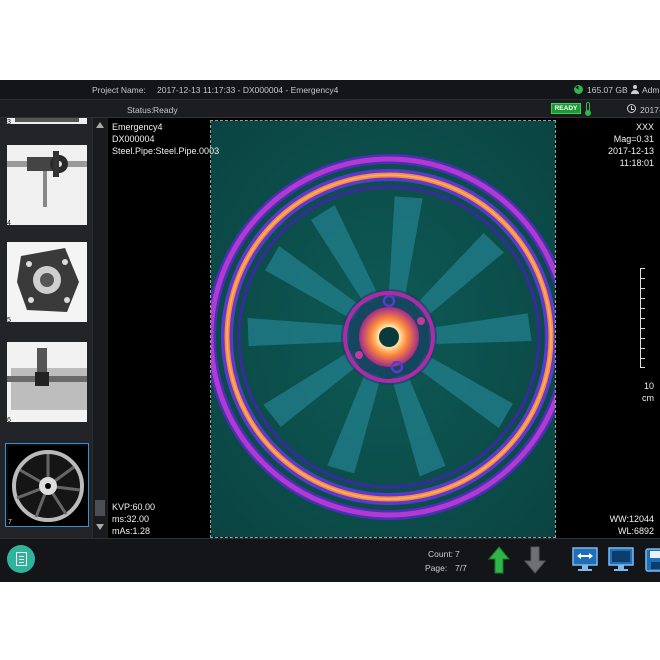 This screenshot has height=660, width=660. What do you see at coordinates (46, 328) in the screenshot?
I see `thumbnail-strip: 3 4 5 6 7` at bounding box center [46, 328].